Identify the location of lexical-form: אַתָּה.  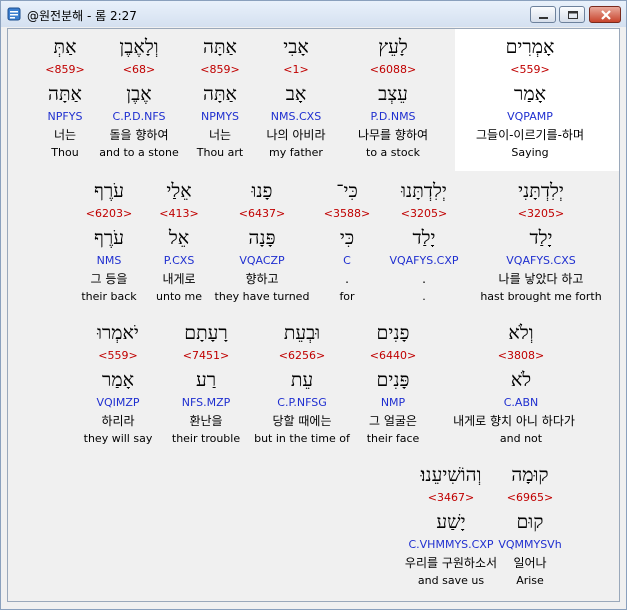
(65, 94).